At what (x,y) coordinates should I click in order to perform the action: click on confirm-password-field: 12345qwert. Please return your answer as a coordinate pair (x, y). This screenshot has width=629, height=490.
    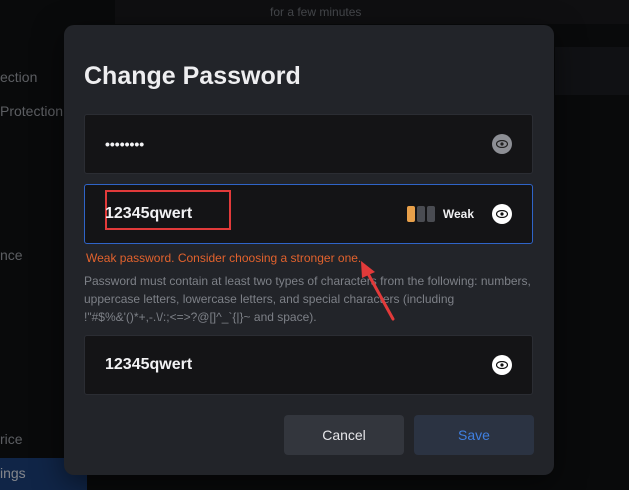
    Looking at the image, I should click on (308, 365).